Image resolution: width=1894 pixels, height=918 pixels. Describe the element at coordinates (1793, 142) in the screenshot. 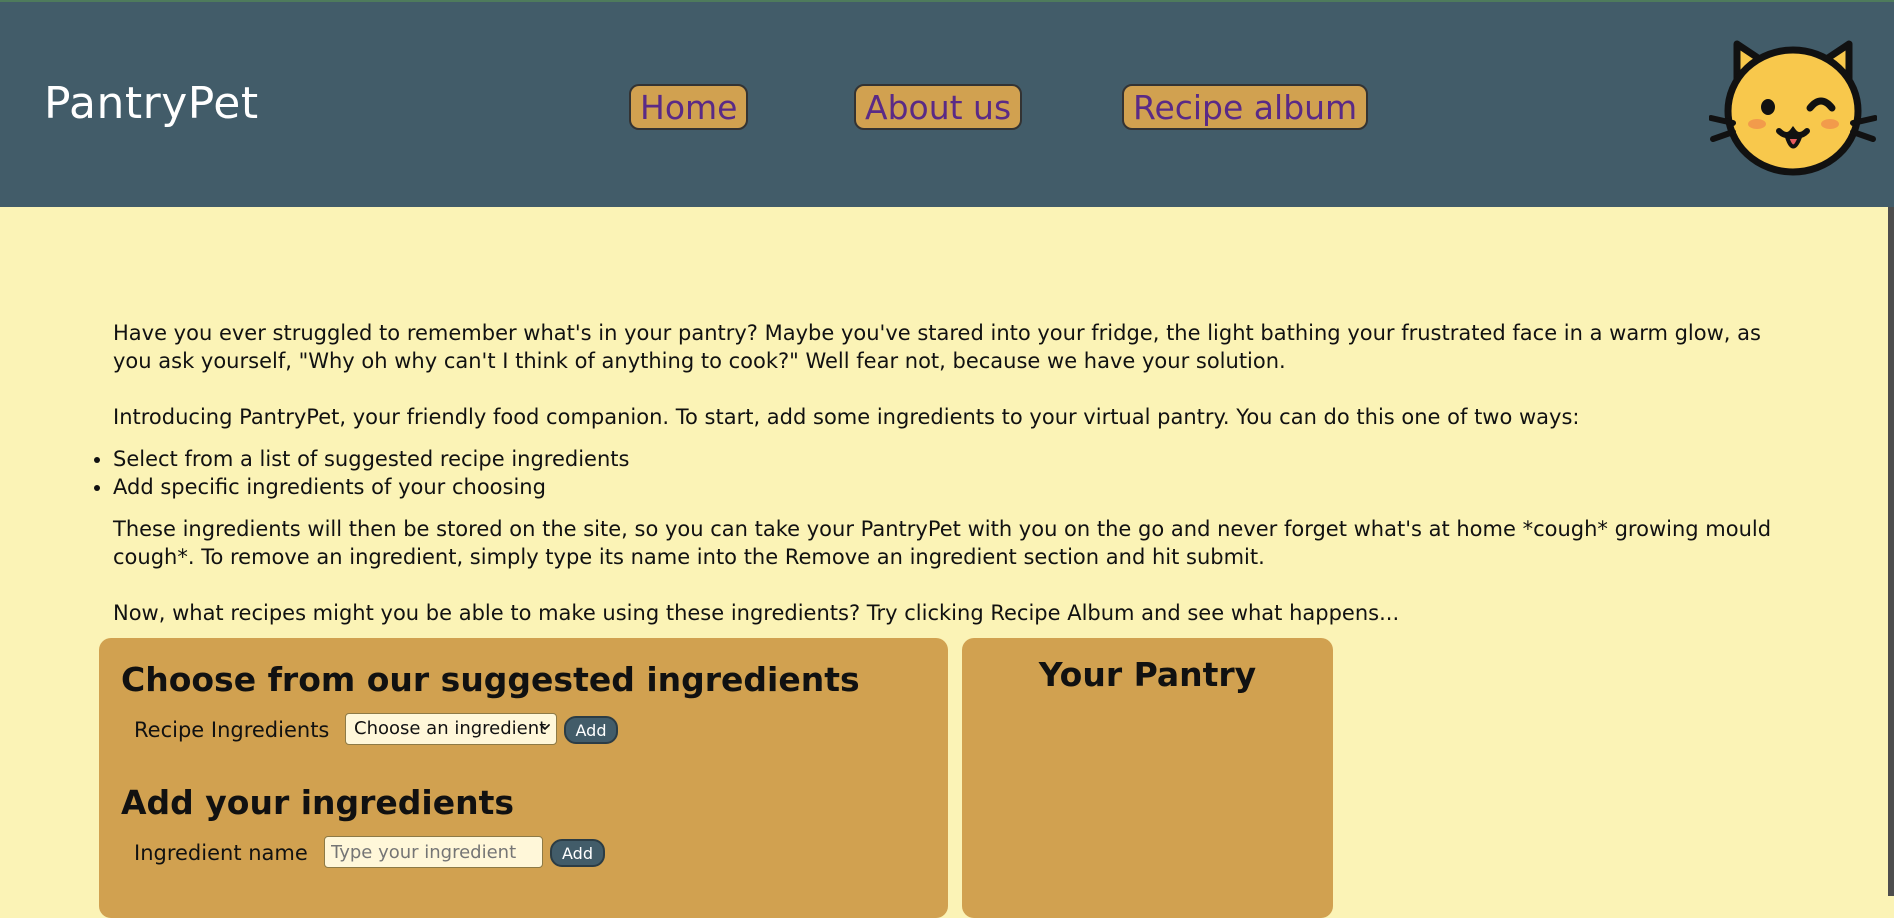

I see `cat-tongue` at that location.